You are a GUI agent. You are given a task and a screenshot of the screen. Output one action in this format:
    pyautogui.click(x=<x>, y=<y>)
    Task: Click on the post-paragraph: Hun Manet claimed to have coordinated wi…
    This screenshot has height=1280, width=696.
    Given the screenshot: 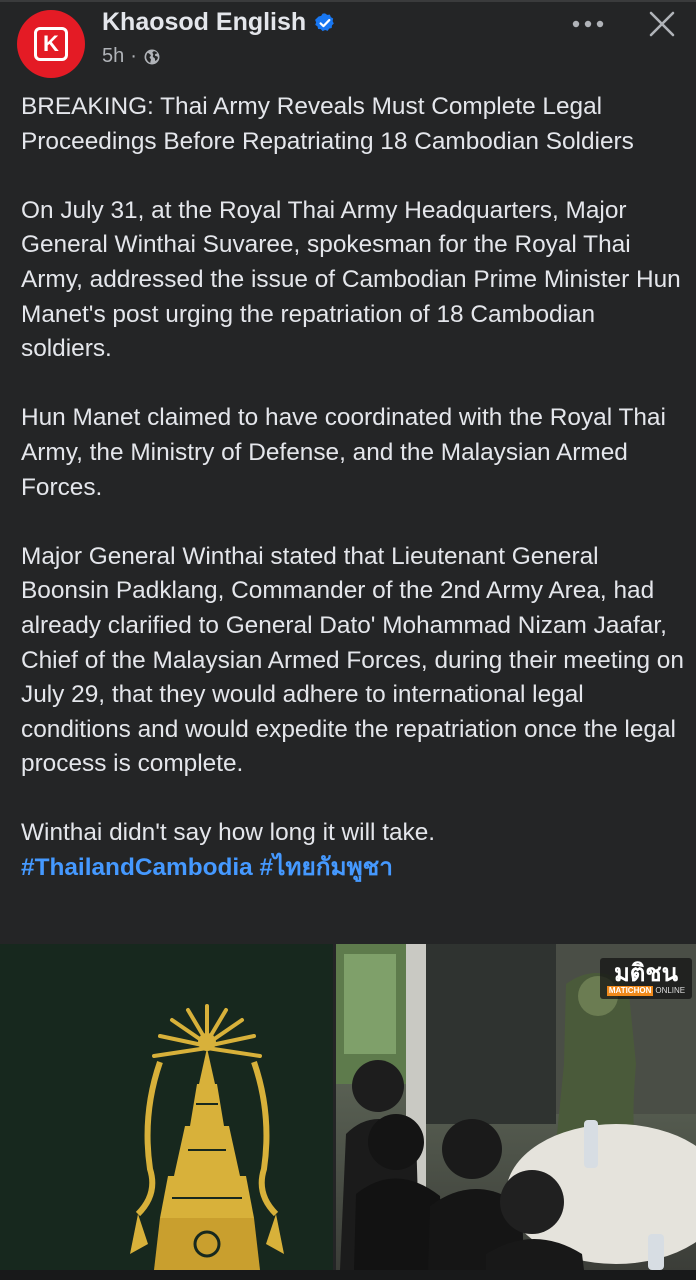 What is the action you would take?
    pyautogui.click(x=343, y=452)
    